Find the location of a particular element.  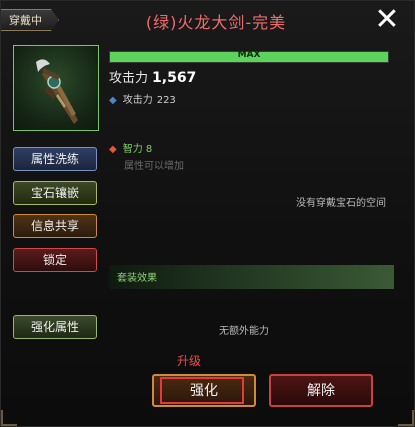

main-attack-label: 攻击力 is located at coordinates (129, 78).